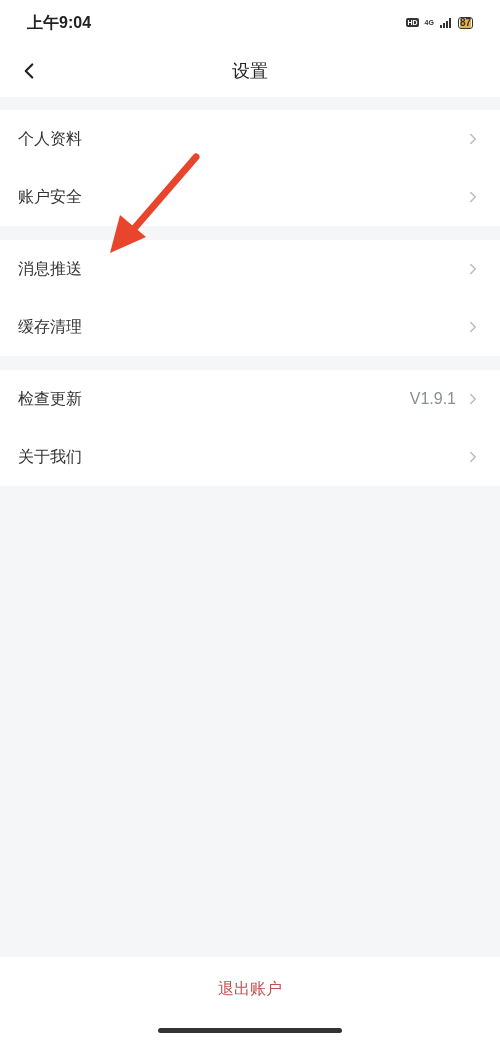 This screenshot has width=500, height=1041. What do you see at coordinates (250, 139) in the screenshot?
I see `settings-row: 个人资料` at bounding box center [250, 139].